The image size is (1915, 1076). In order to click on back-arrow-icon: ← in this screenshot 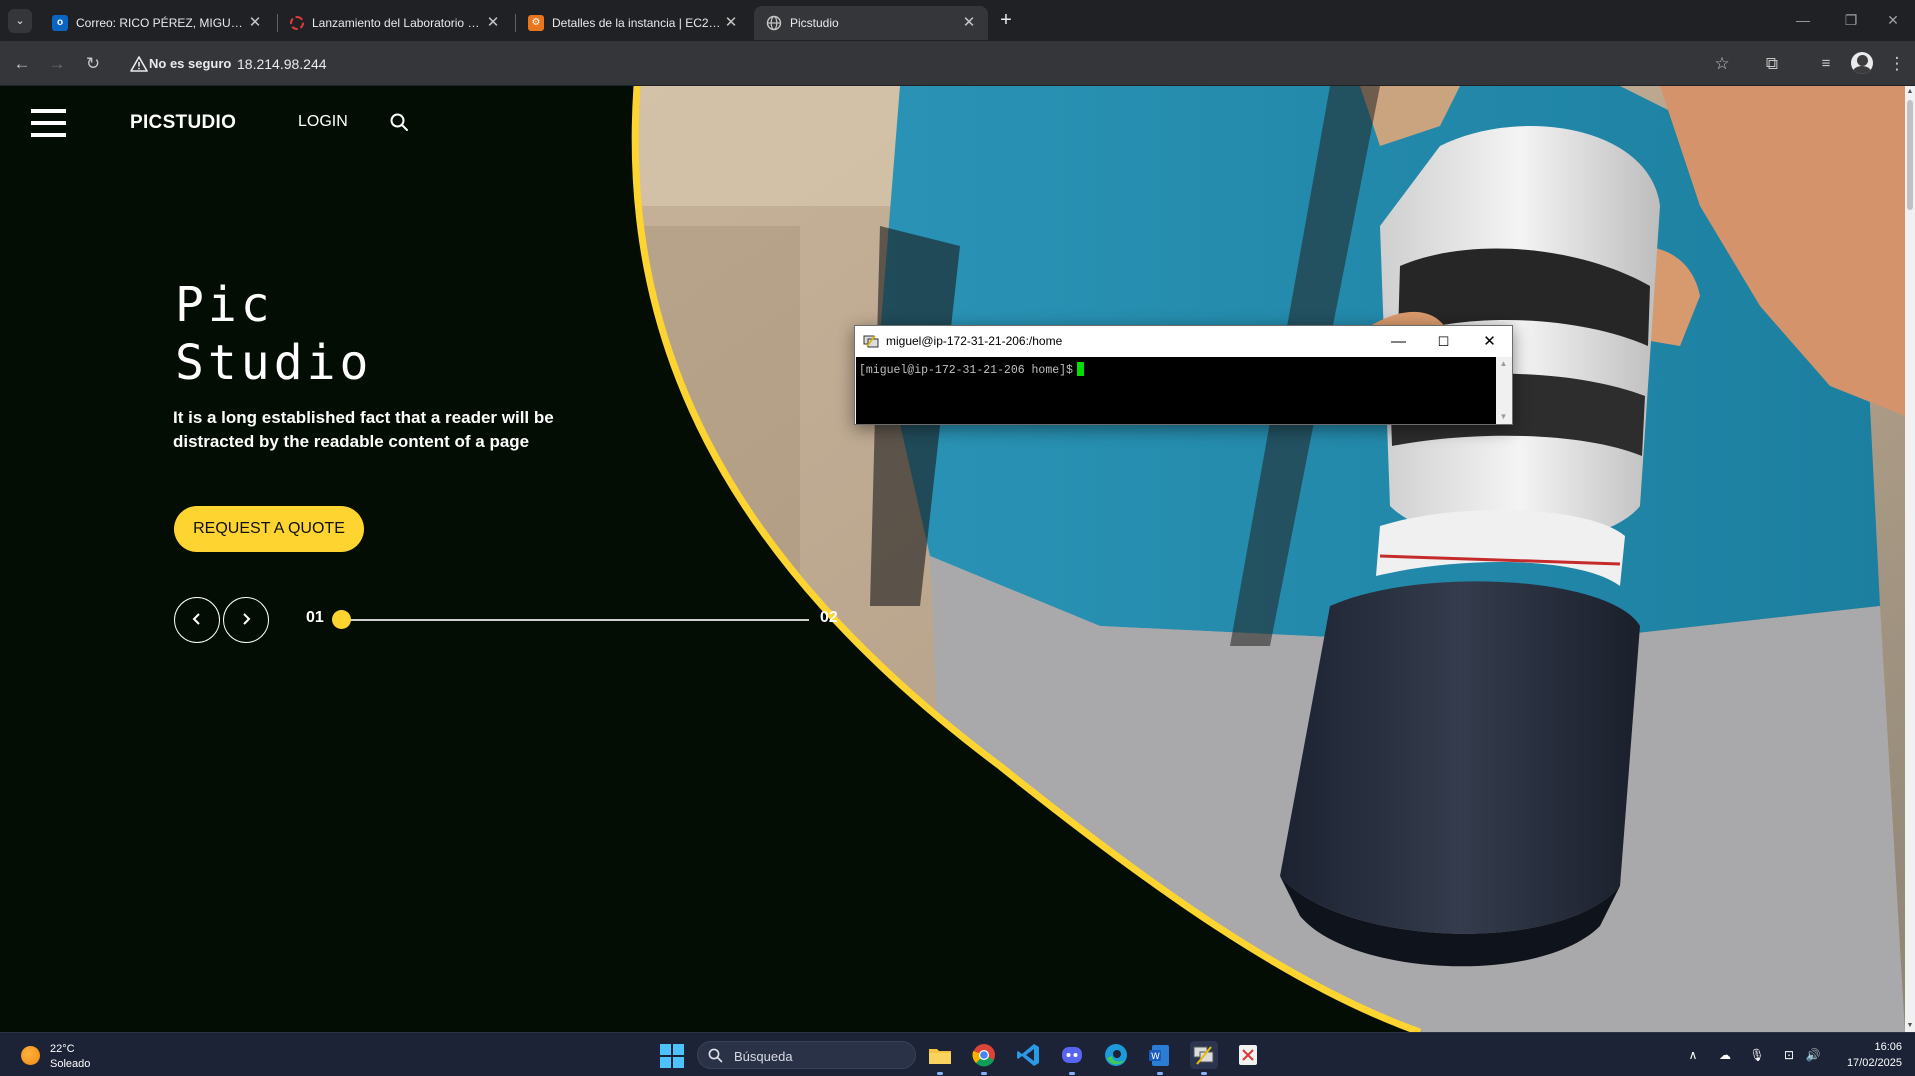, I will do `click(22, 64)`.